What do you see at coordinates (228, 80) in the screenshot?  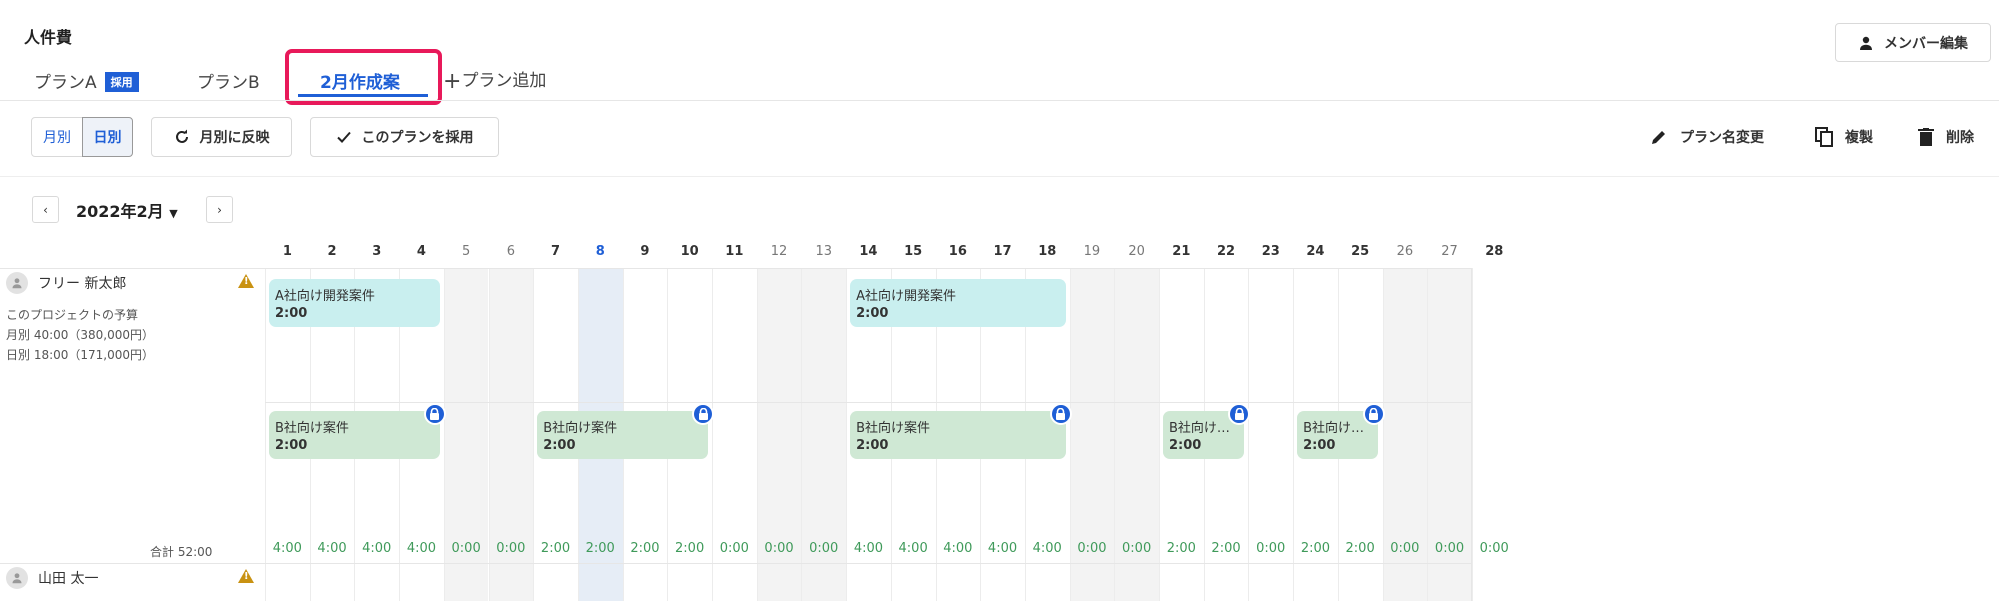 I see `tab-plan-b: プランB` at bounding box center [228, 80].